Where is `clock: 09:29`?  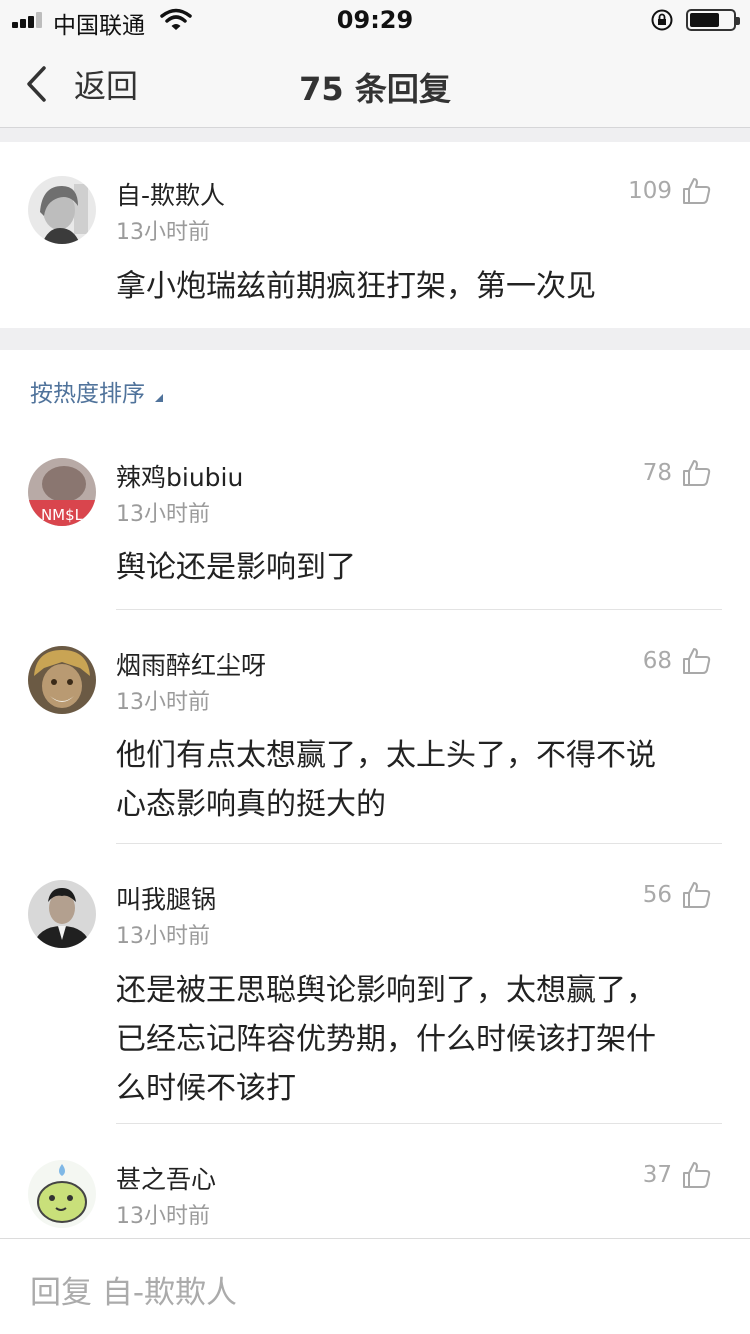 clock: 09:29 is located at coordinates (375, 20).